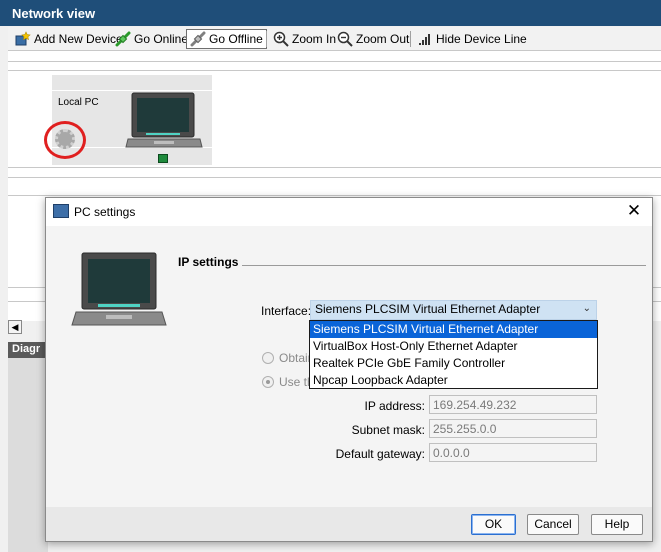  I want to click on interface-option: Npcap Loopback Adapter, so click(453, 380).